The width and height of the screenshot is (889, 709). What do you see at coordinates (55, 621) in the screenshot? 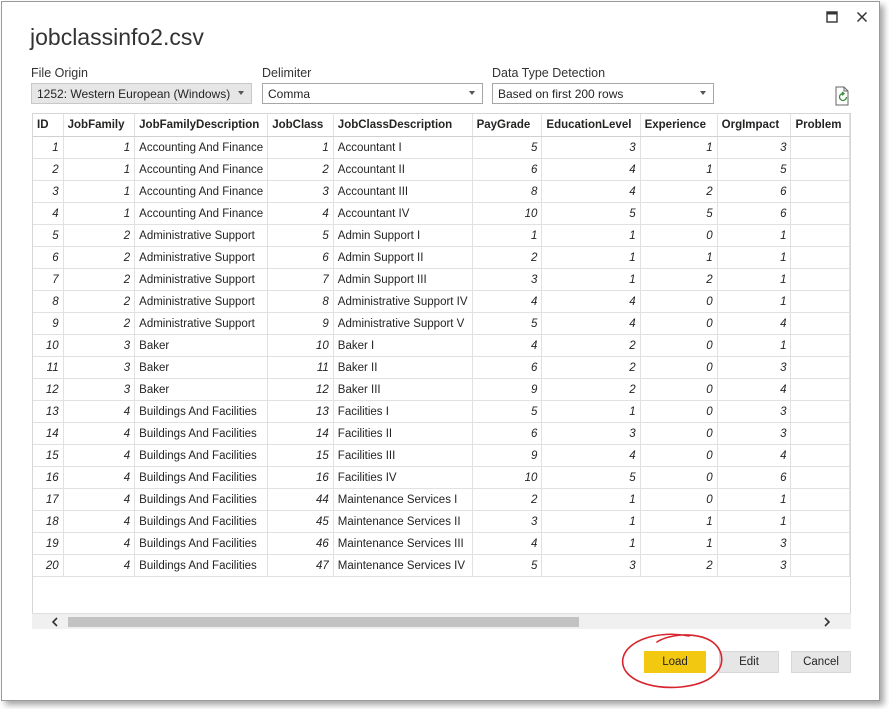
I see `scroll-left-icon` at bounding box center [55, 621].